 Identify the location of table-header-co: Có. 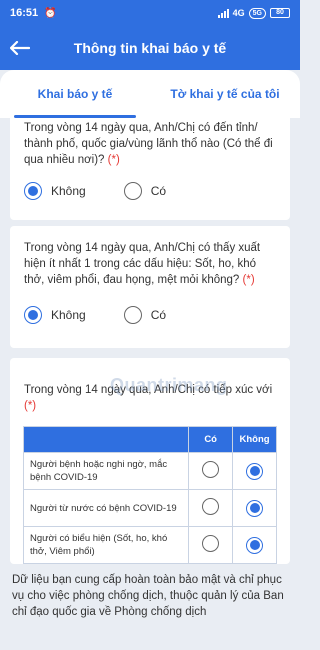
(211, 439).